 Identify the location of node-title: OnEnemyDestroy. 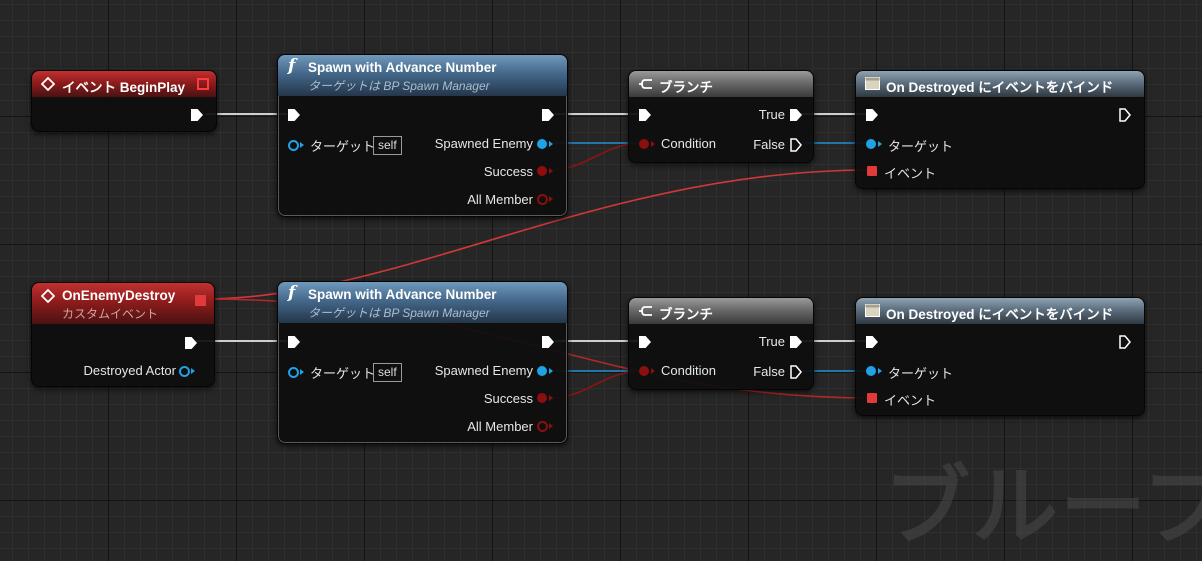
(119, 295).